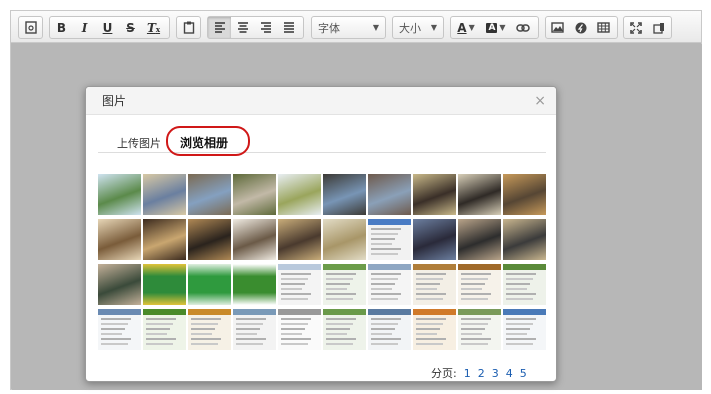 The width and height of the screenshot is (711, 394). Describe the element at coordinates (139, 143) in the screenshot. I see `tab-upload-image: 上传图片` at that location.